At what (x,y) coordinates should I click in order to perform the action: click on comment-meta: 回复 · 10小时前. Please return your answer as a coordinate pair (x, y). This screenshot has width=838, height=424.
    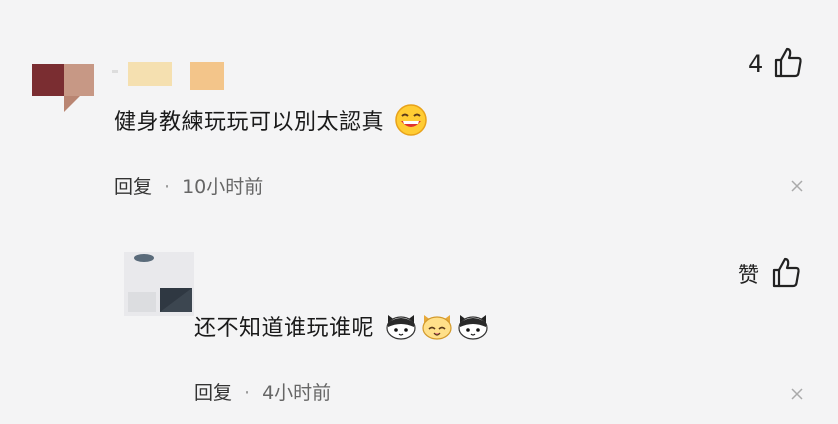
    Looking at the image, I should click on (188, 185).